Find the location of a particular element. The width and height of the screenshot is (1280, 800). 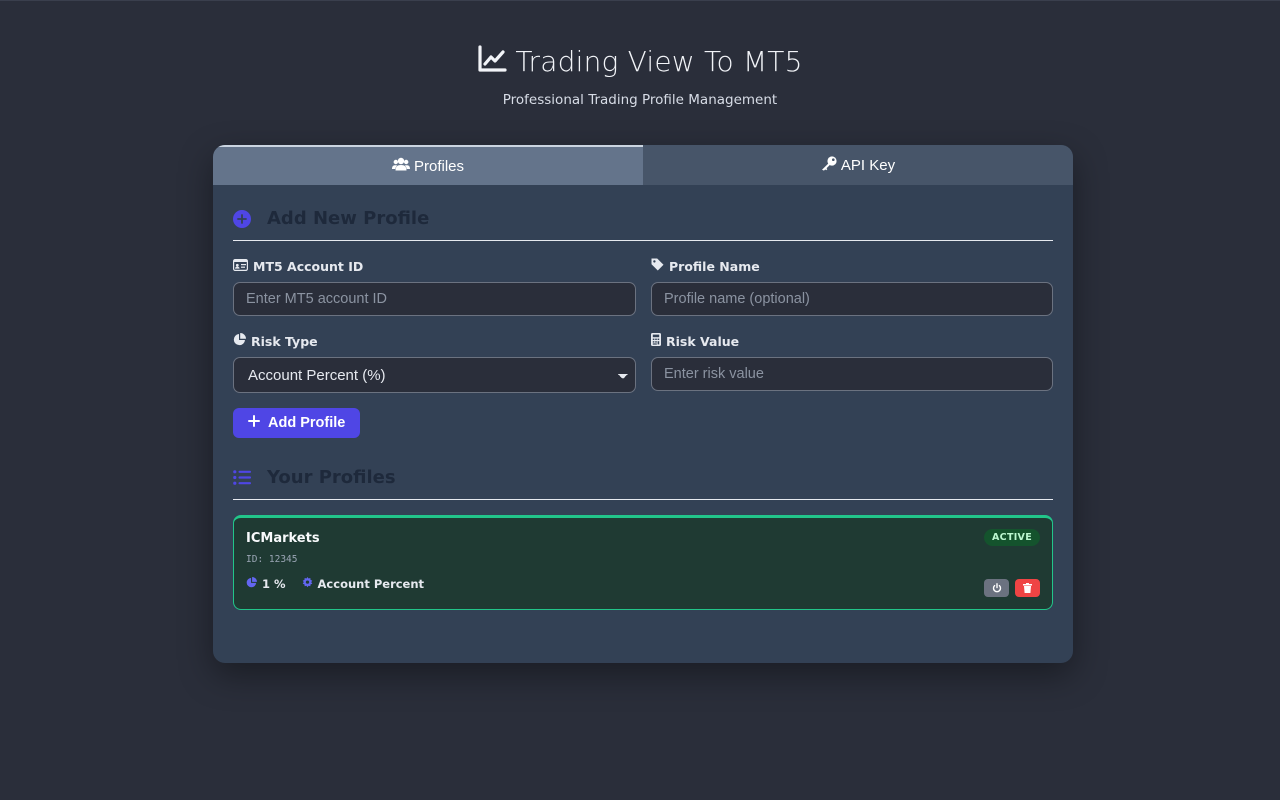

risk-type-field: Risk Type Account Percent (%) is located at coordinates (434, 363).